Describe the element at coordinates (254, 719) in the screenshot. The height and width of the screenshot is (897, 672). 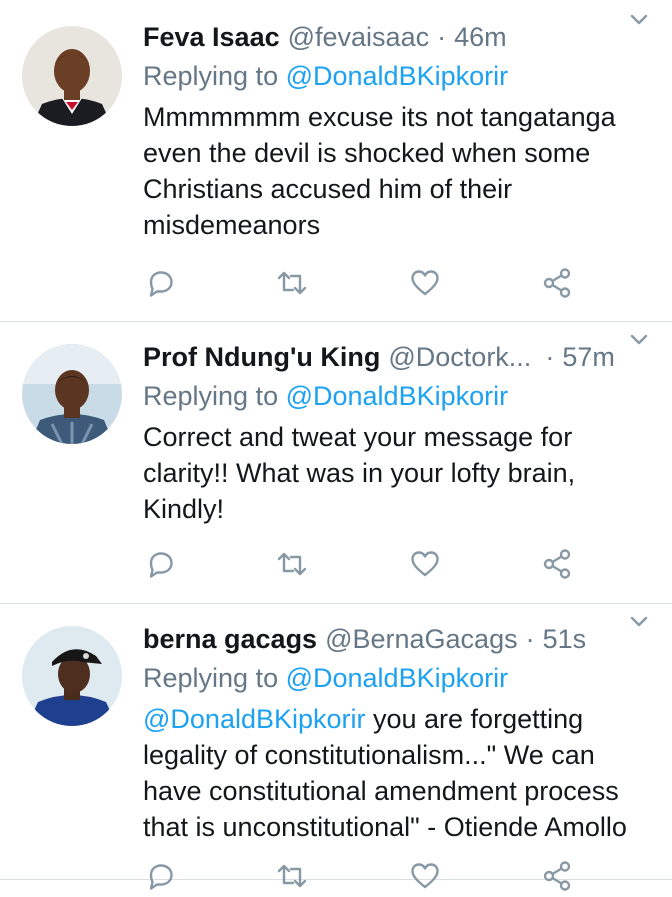
I see `mention-link: @DonaldBKipkorir` at that location.